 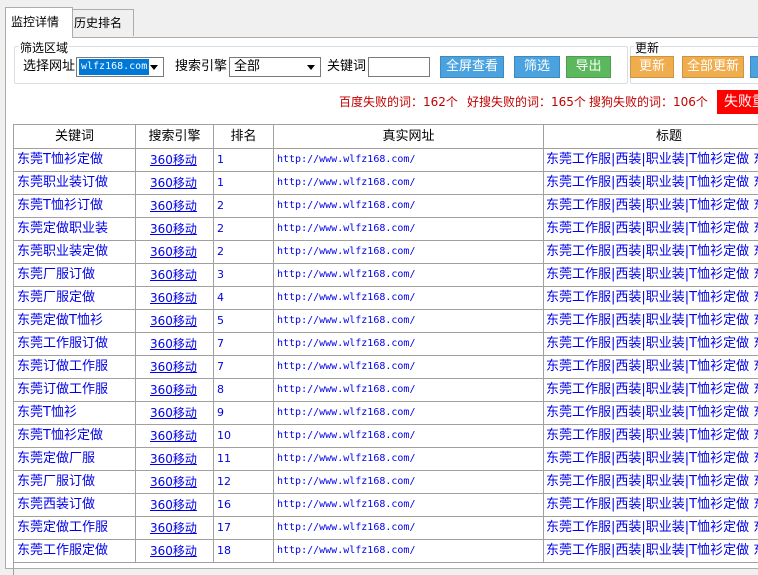 I want to click on column-header-url: 真实网址, so click(x=409, y=137).